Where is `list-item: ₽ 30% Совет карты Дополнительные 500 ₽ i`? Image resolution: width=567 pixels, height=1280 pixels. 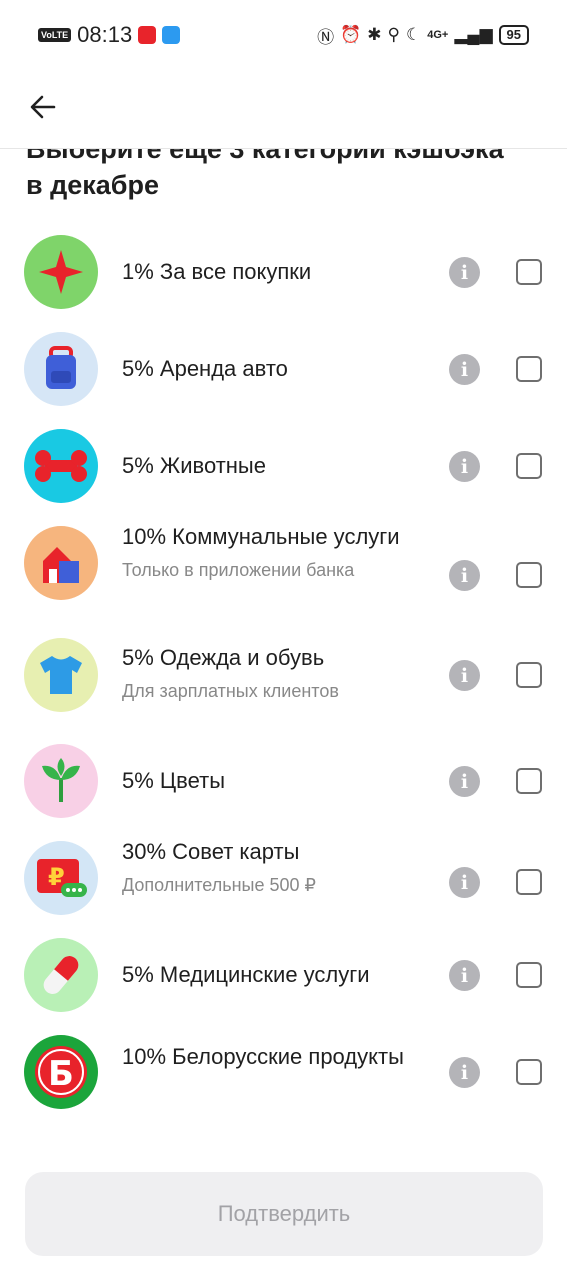
list-item: ₽ 30% Совет карты Дополнительные 500 ₽ i is located at coordinates (283, 879).